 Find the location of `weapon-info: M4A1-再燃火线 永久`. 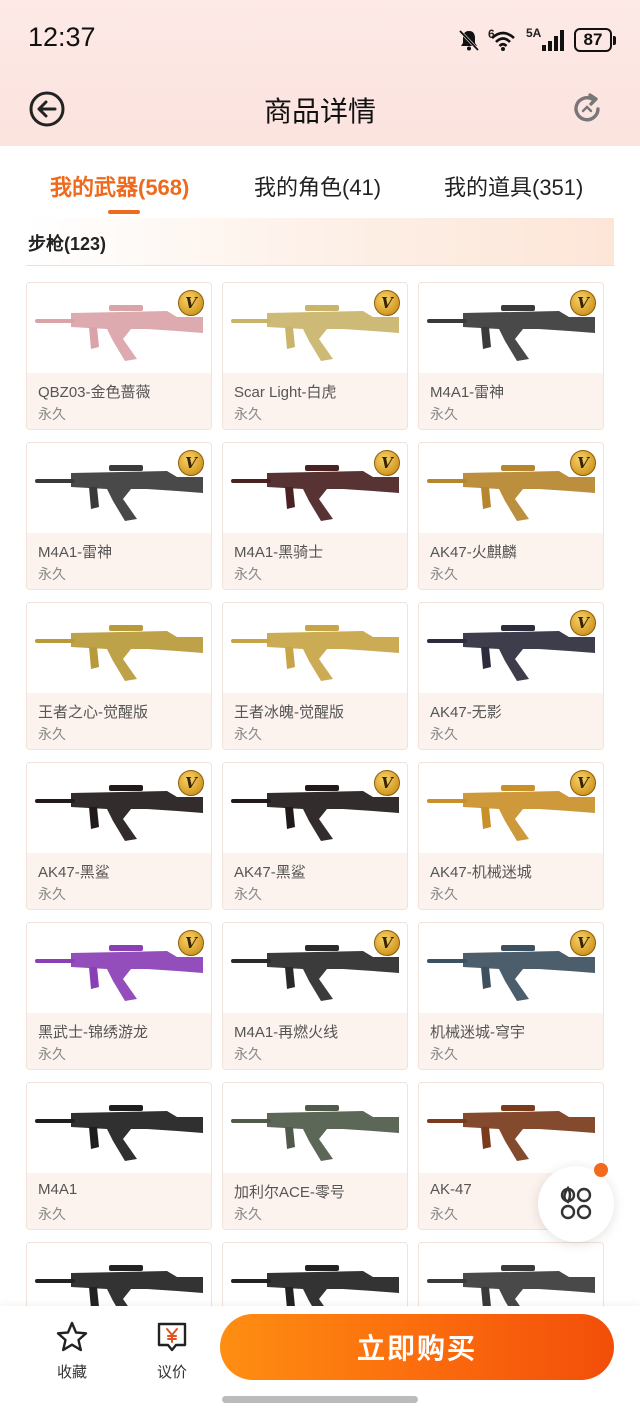

weapon-info: M4A1-再燃火线 永久 is located at coordinates (315, 1041).